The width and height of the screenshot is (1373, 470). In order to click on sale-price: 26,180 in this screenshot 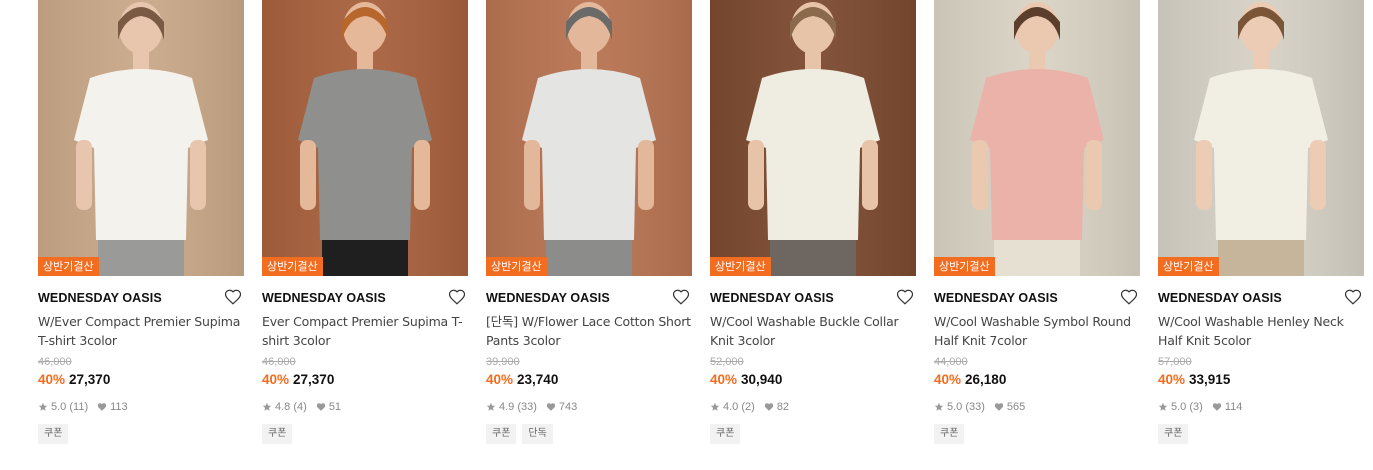, I will do `click(986, 379)`.